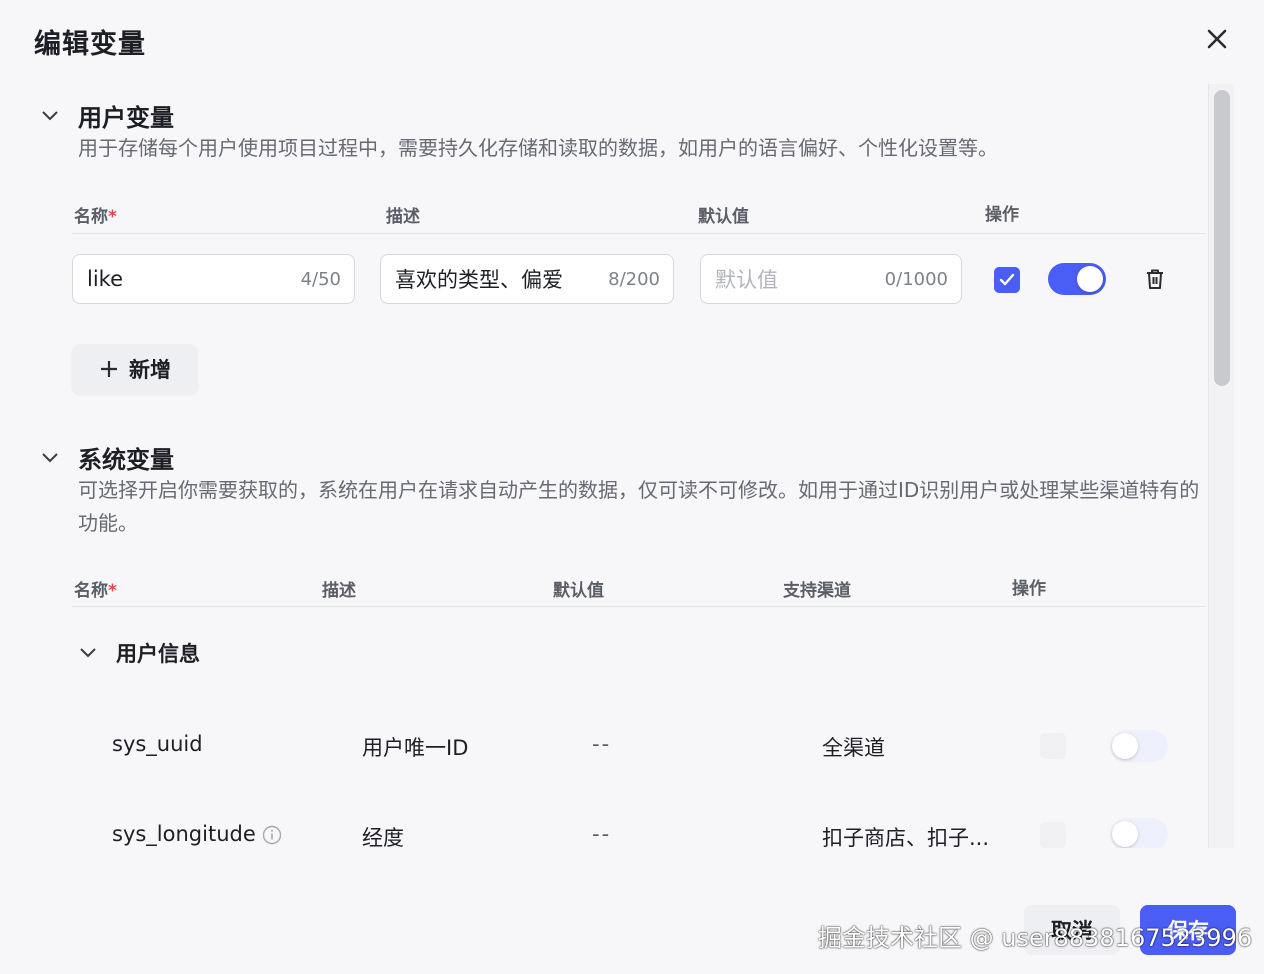 The height and width of the screenshot is (974, 1264). I want to click on add-variable-button: 新增, so click(135, 369).